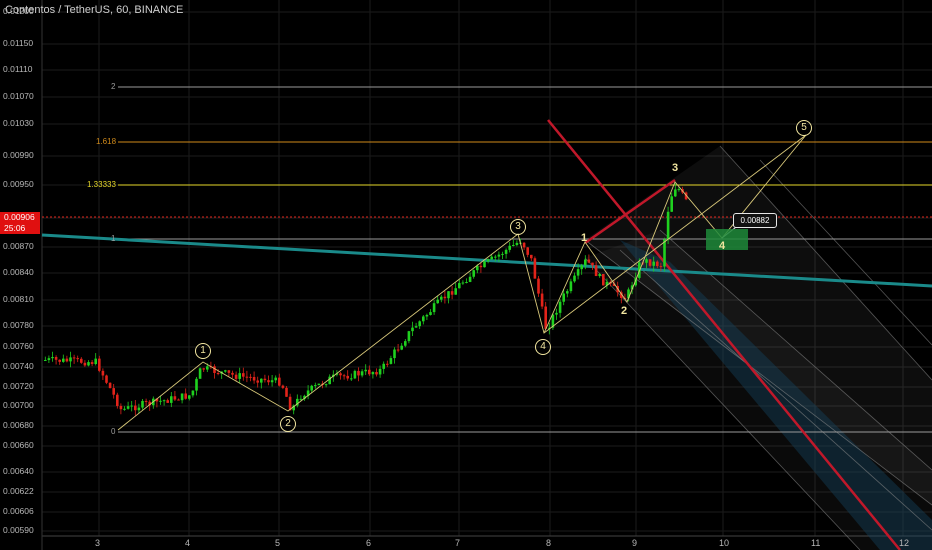 This screenshot has width=932, height=550. I want to click on fib-level-label: 1, so click(113, 238).